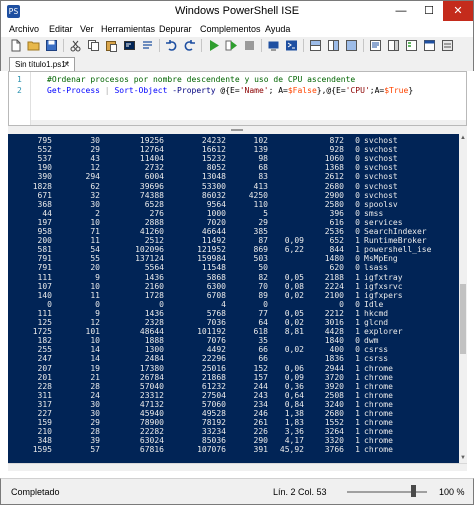 The image size is (474, 505). Describe the element at coordinates (248, 122) in the screenshot. I see `editor-horizontal-scrollbar` at that location.